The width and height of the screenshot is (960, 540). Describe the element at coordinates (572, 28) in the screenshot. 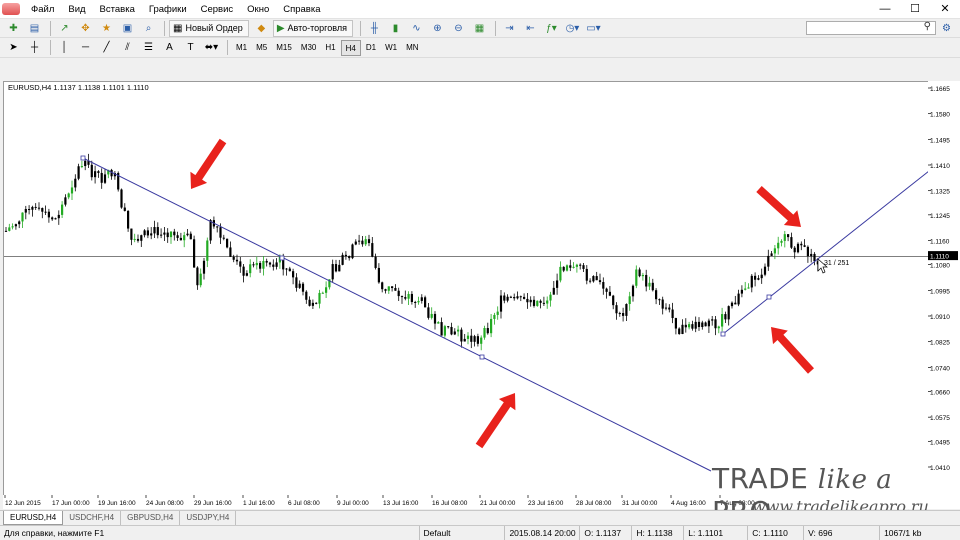

I see `periods-icon: ◷▾` at that location.